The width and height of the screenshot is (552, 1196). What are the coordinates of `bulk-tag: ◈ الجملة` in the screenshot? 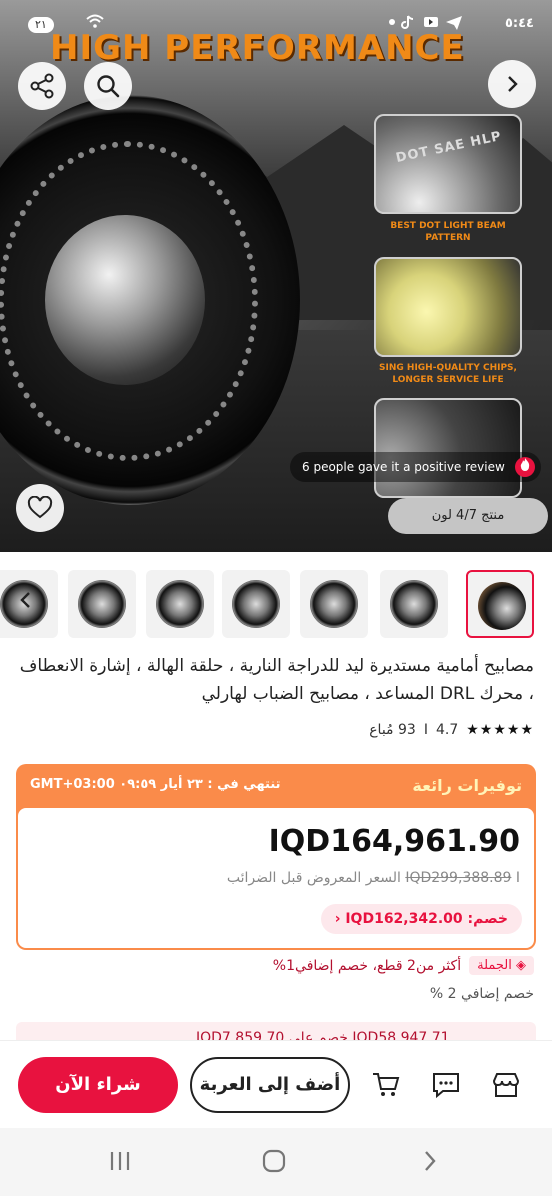 It's located at (501, 965).